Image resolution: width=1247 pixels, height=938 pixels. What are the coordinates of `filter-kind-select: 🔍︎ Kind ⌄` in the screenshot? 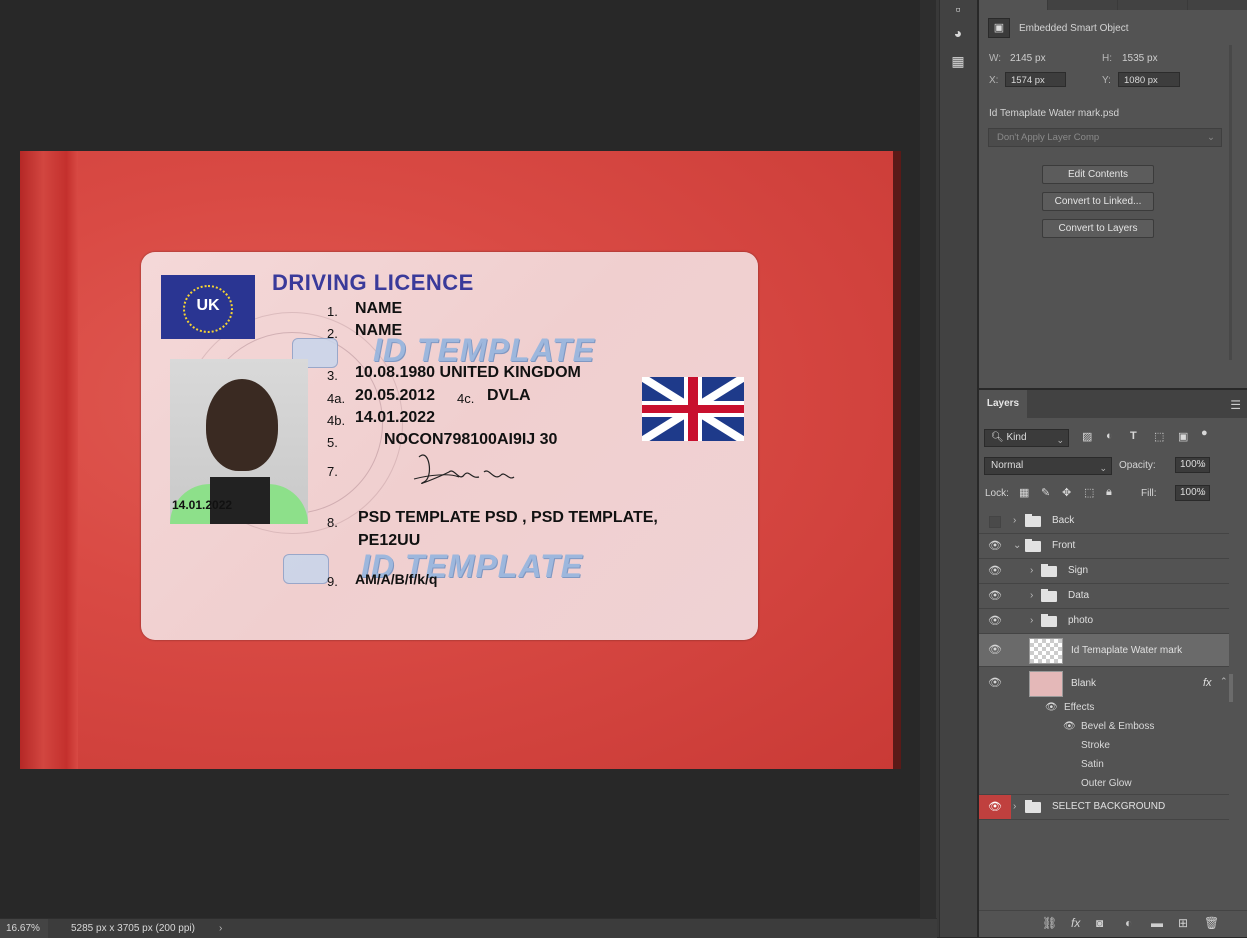 It's located at (1026, 438).